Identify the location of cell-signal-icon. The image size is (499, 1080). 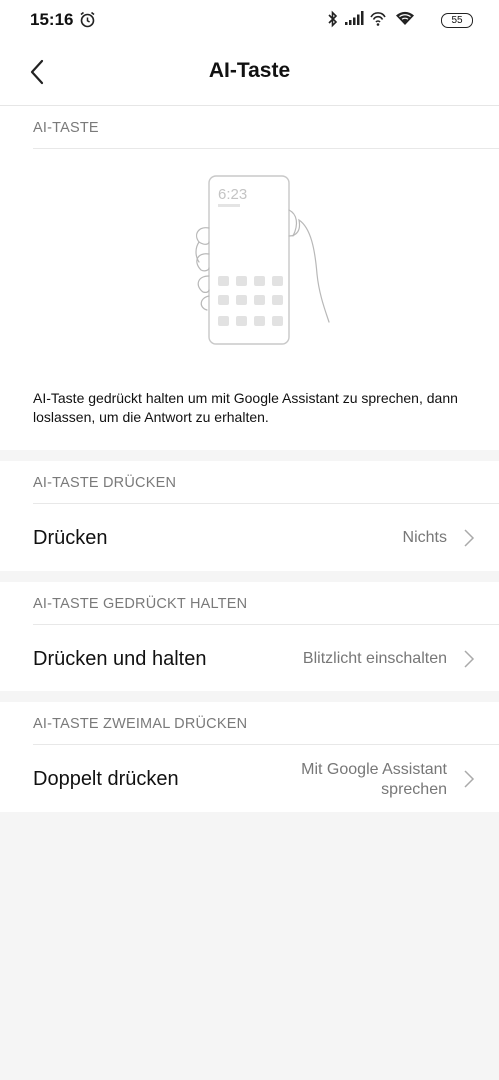
(354, 18).